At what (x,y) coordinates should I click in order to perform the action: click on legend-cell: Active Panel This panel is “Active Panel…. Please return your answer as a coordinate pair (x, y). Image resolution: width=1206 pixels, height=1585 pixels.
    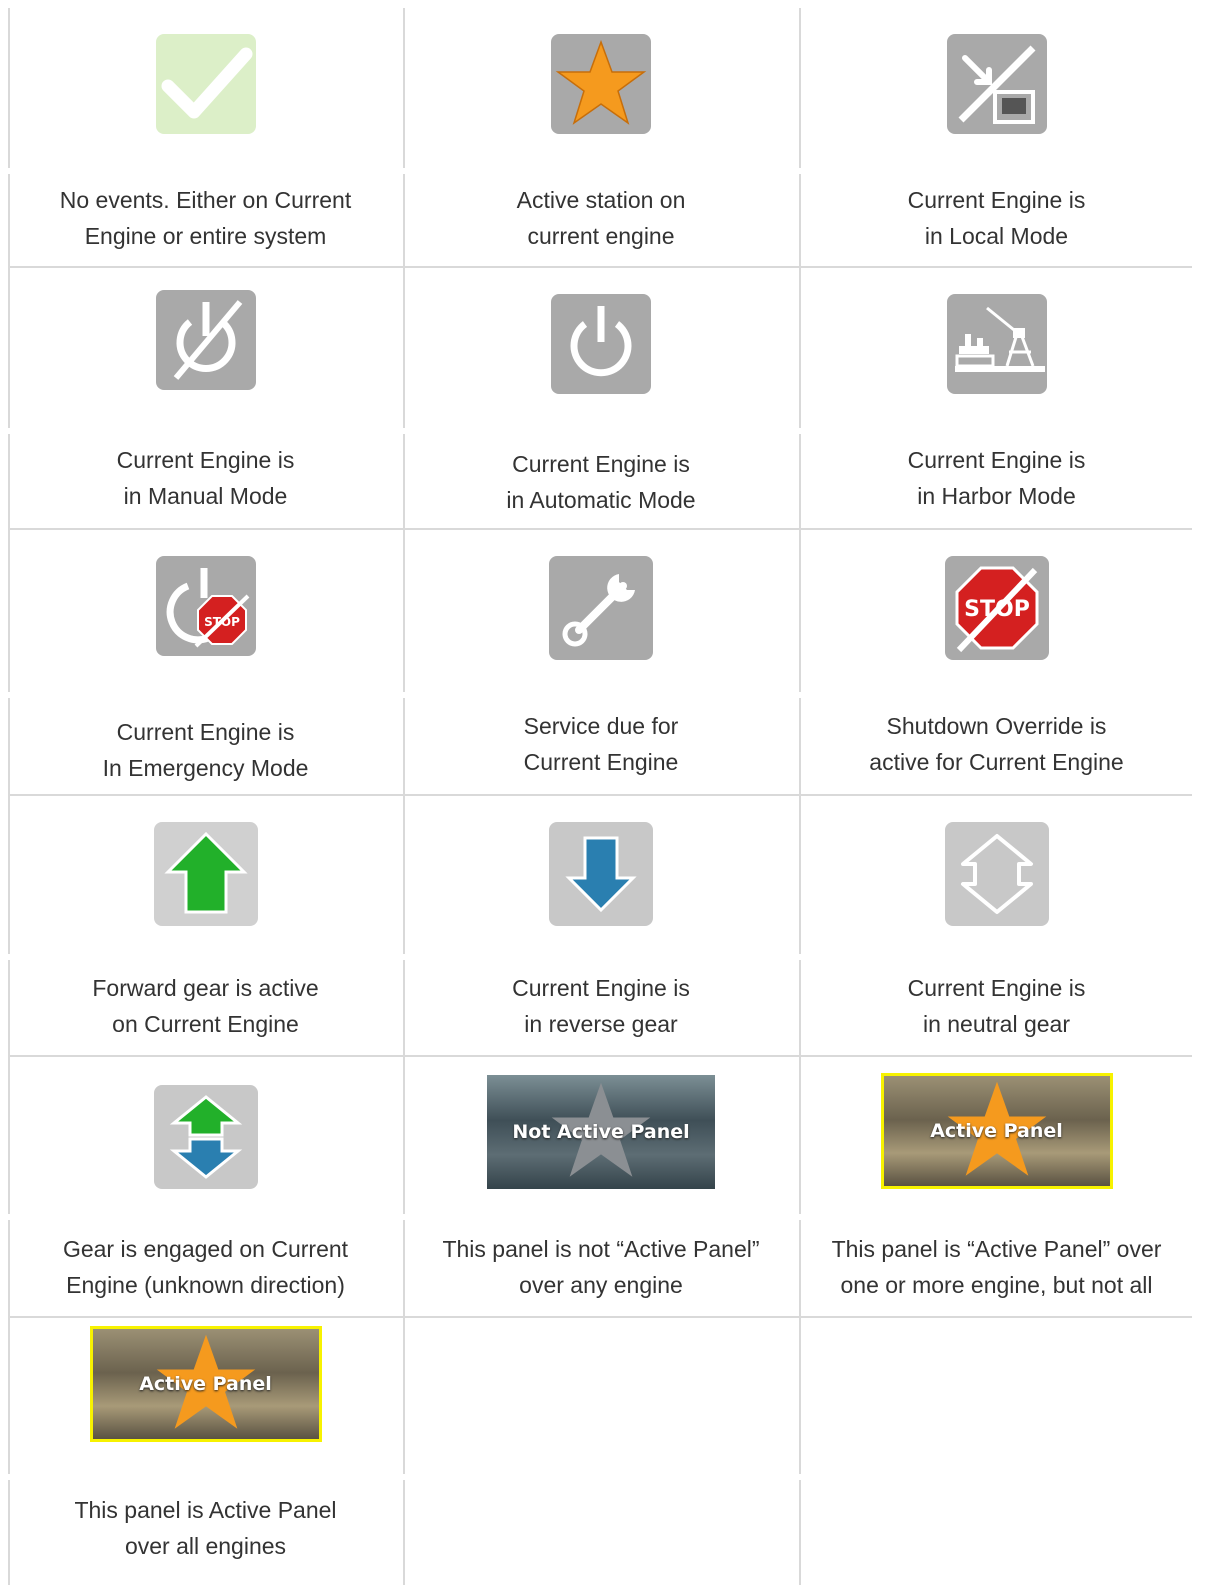
    Looking at the image, I should click on (996, 1185).